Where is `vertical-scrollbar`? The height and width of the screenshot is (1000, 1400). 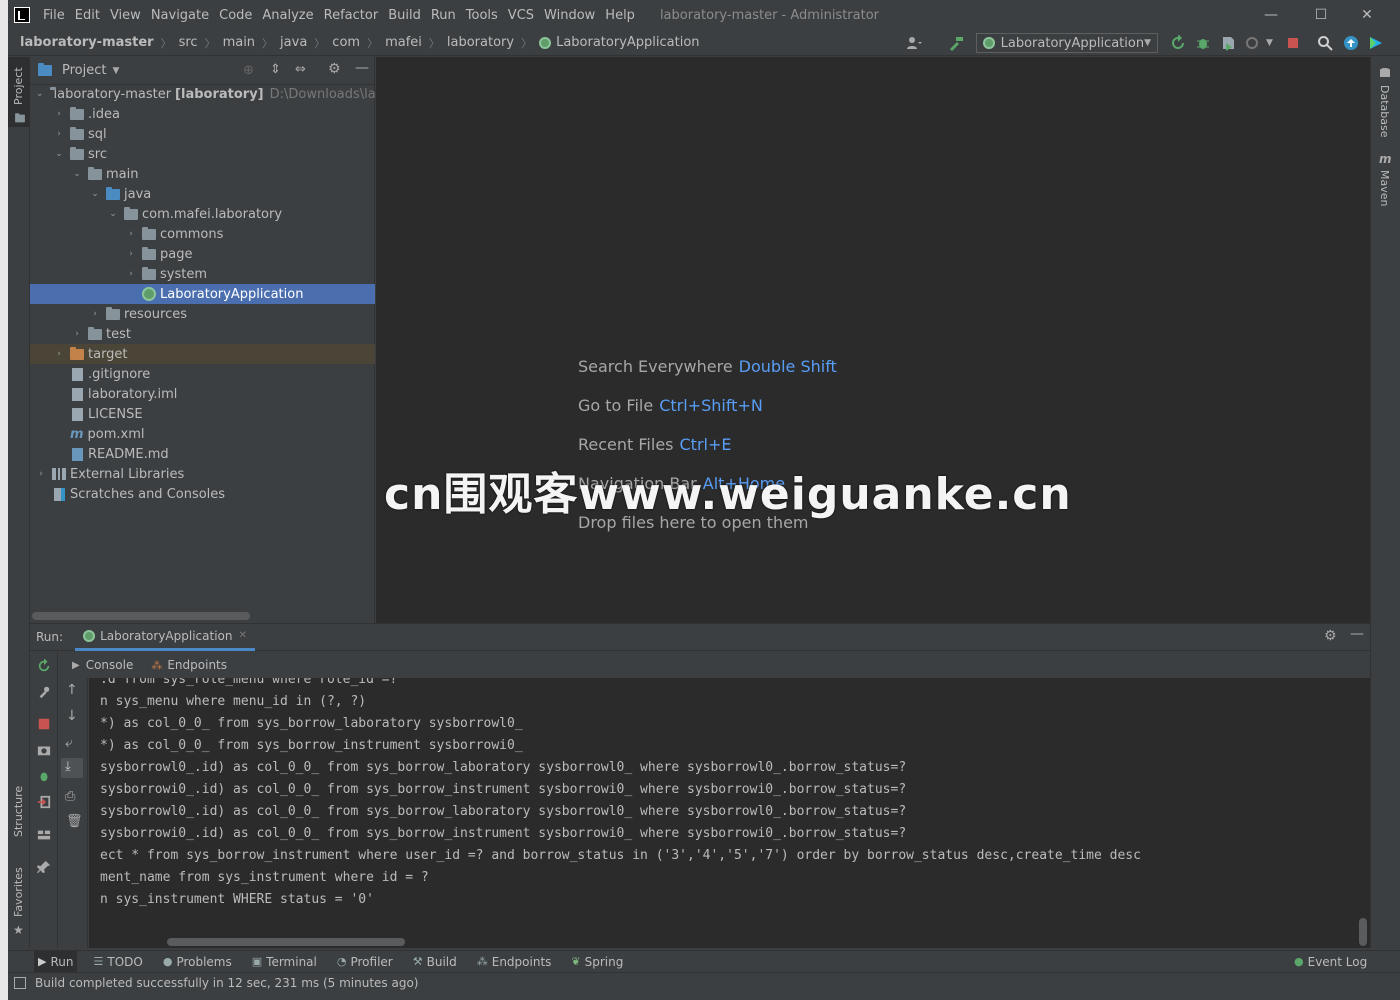 vertical-scrollbar is located at coordinates (1363, 932).